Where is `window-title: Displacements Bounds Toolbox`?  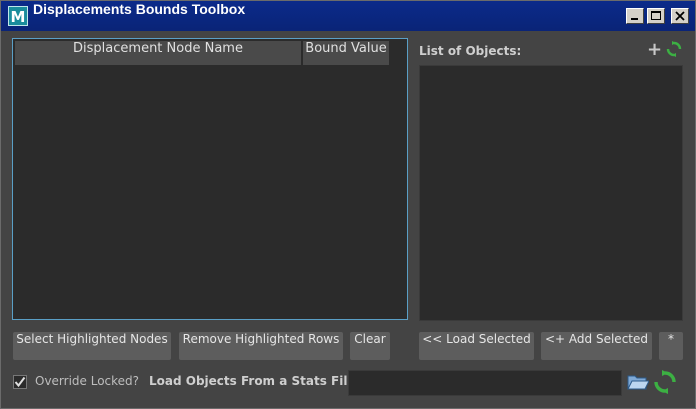 window-title: Displacements Bounds Toolbox is located at coordinates (139, 9).